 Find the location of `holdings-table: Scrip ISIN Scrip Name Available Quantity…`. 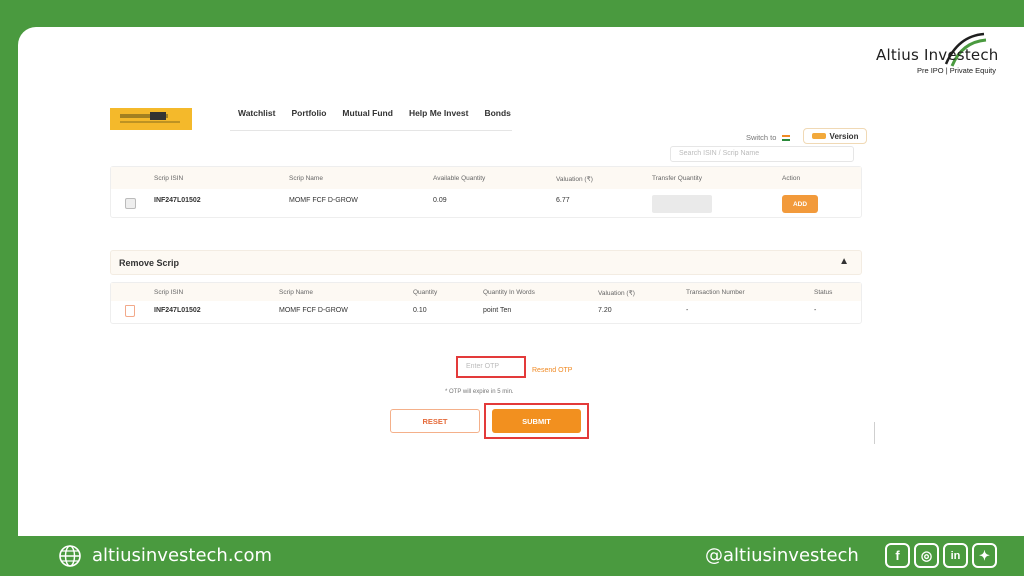

holdings-table: Scrip ISIN Scrip Name Available Quantity… is located at coordinates (486, 192).